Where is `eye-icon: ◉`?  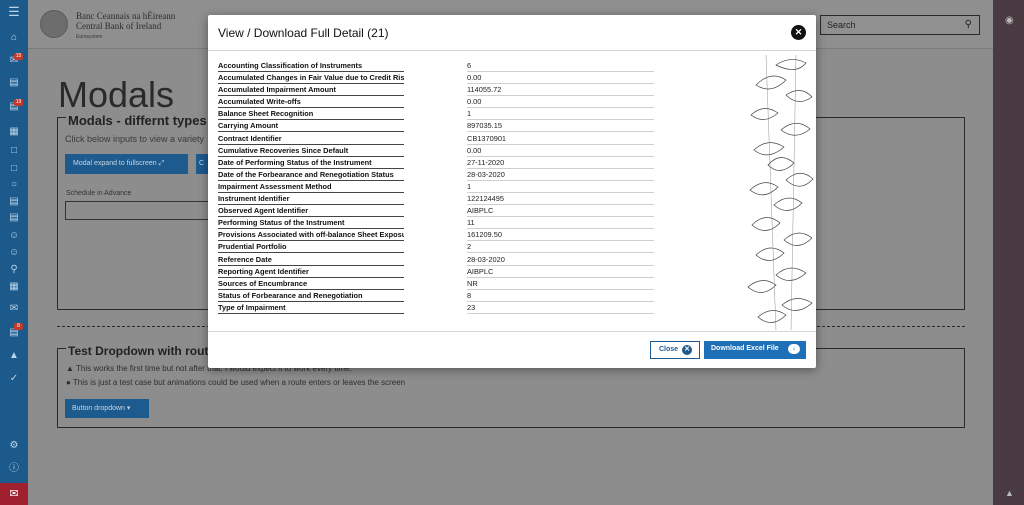
eye-icon: ◉ is located at coordinates (1009, 20).